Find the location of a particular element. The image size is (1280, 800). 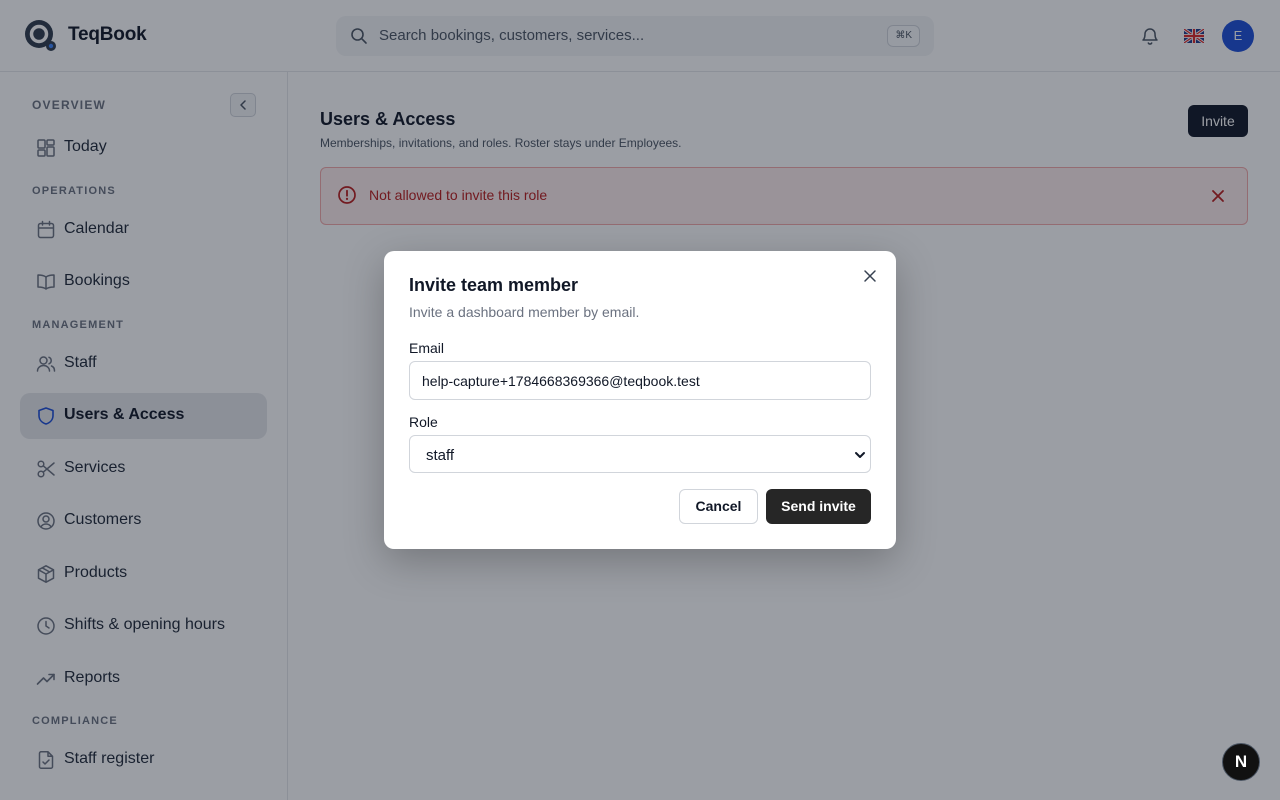

role-label: Role is located at coordinates (423, 422).